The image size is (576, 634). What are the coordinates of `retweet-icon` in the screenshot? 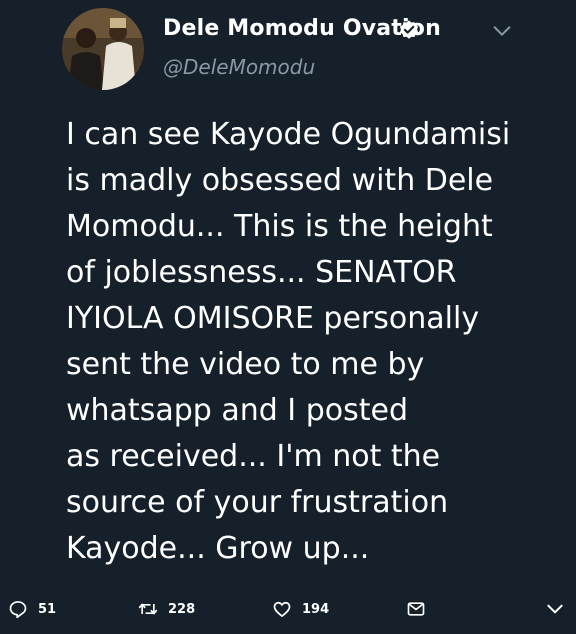 It's located at (148, 609).